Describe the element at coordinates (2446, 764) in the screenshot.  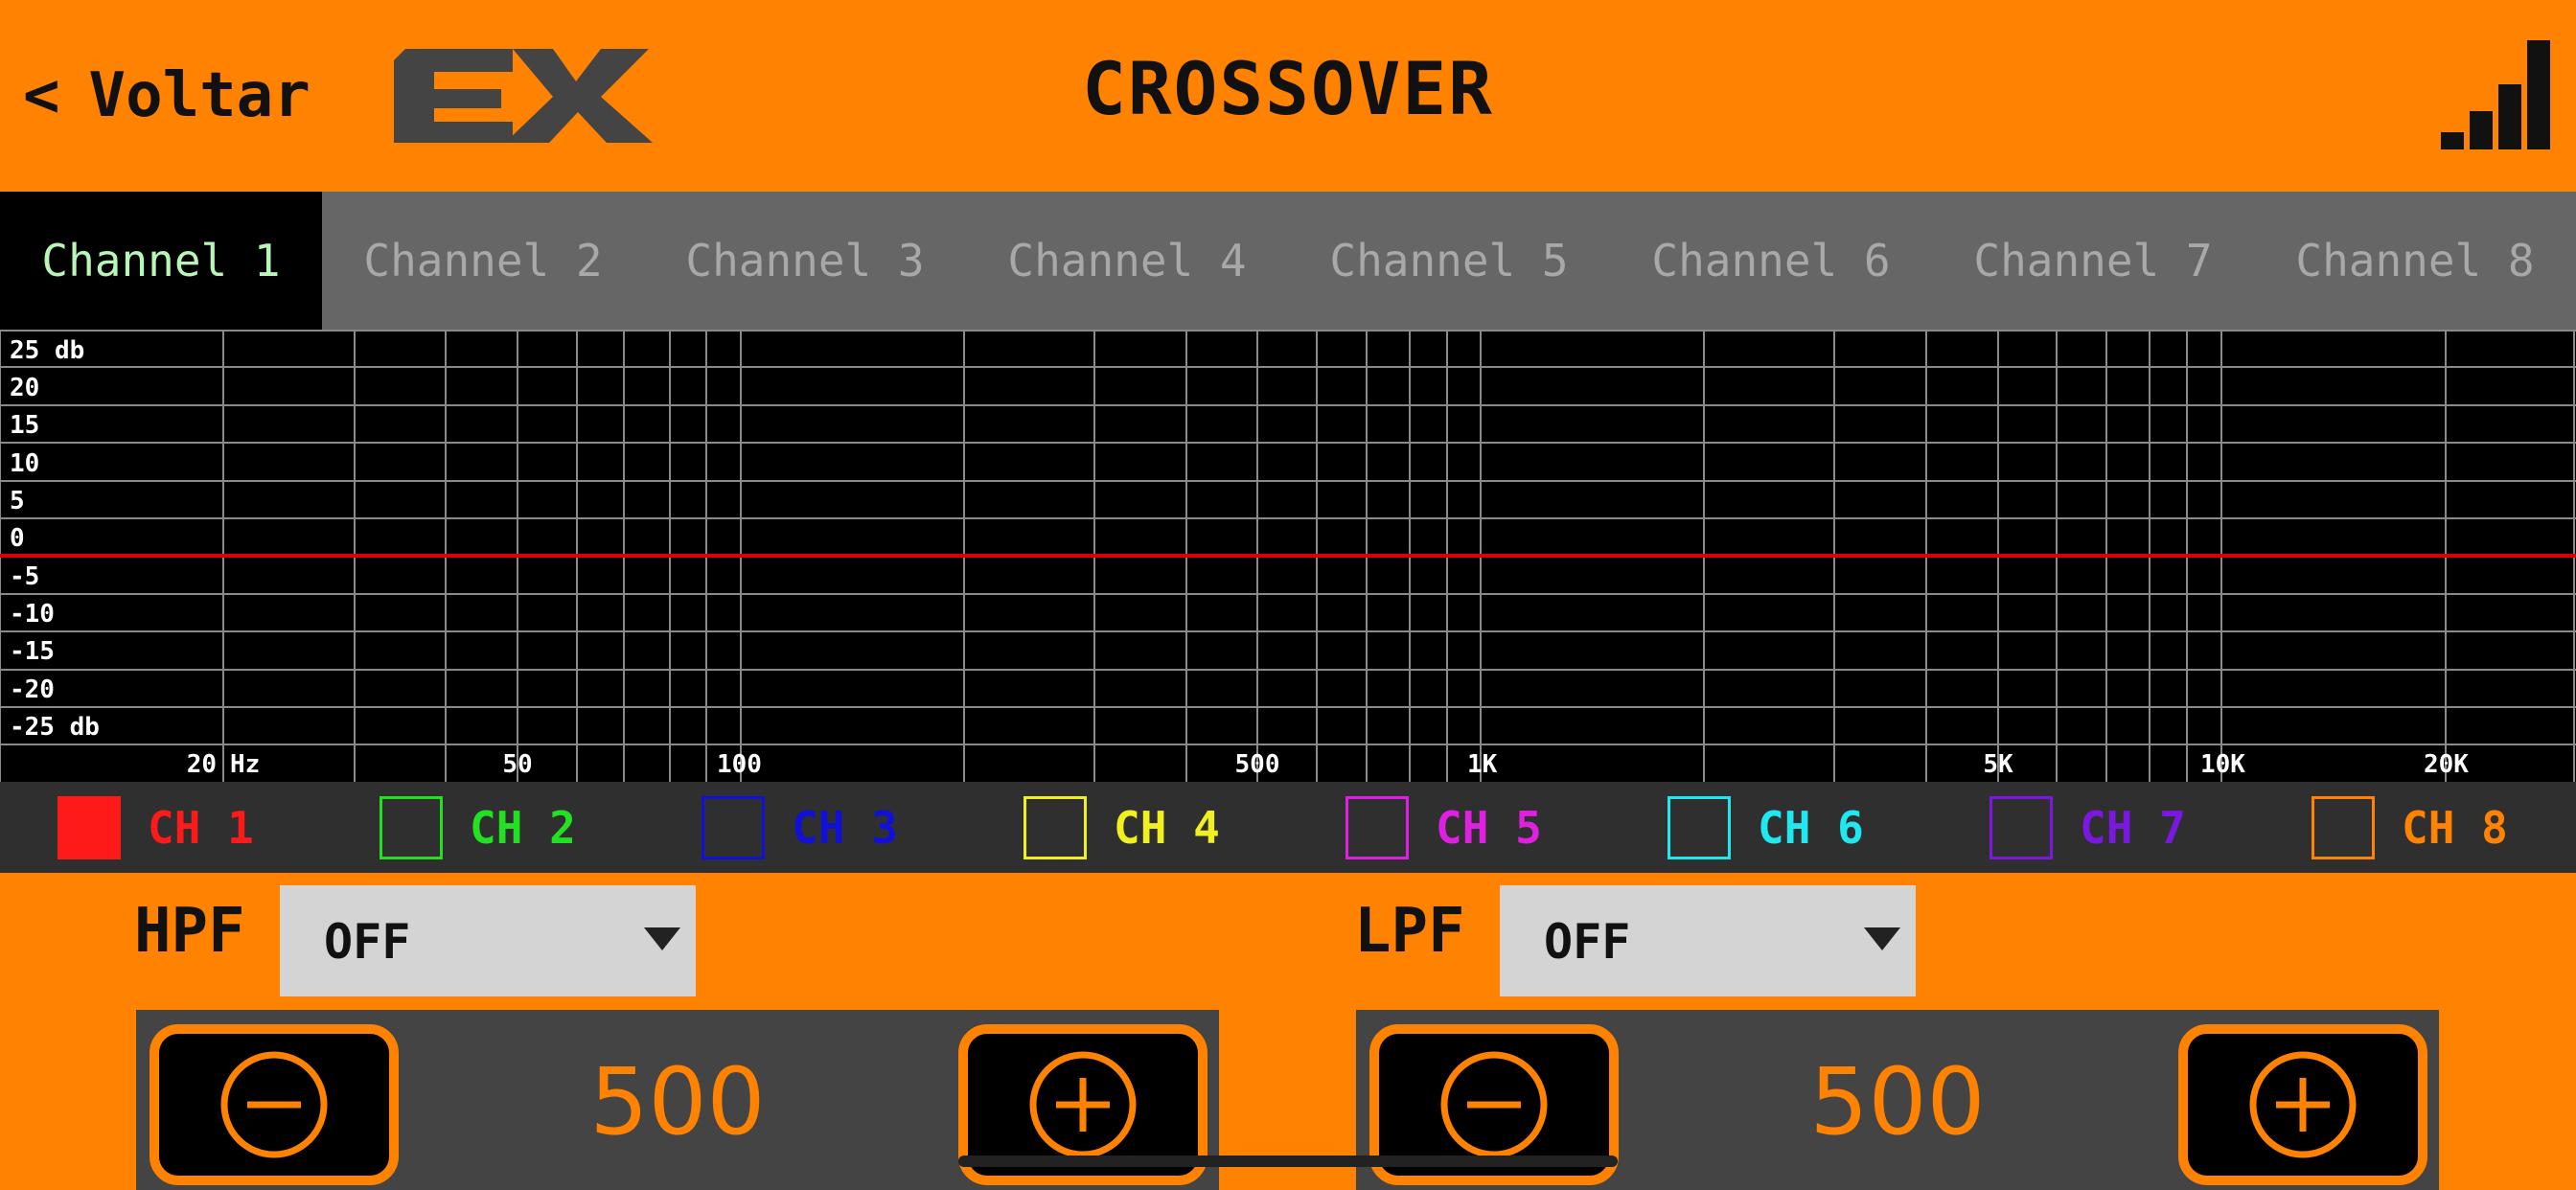
I see `freq-label: 20K` at that location.